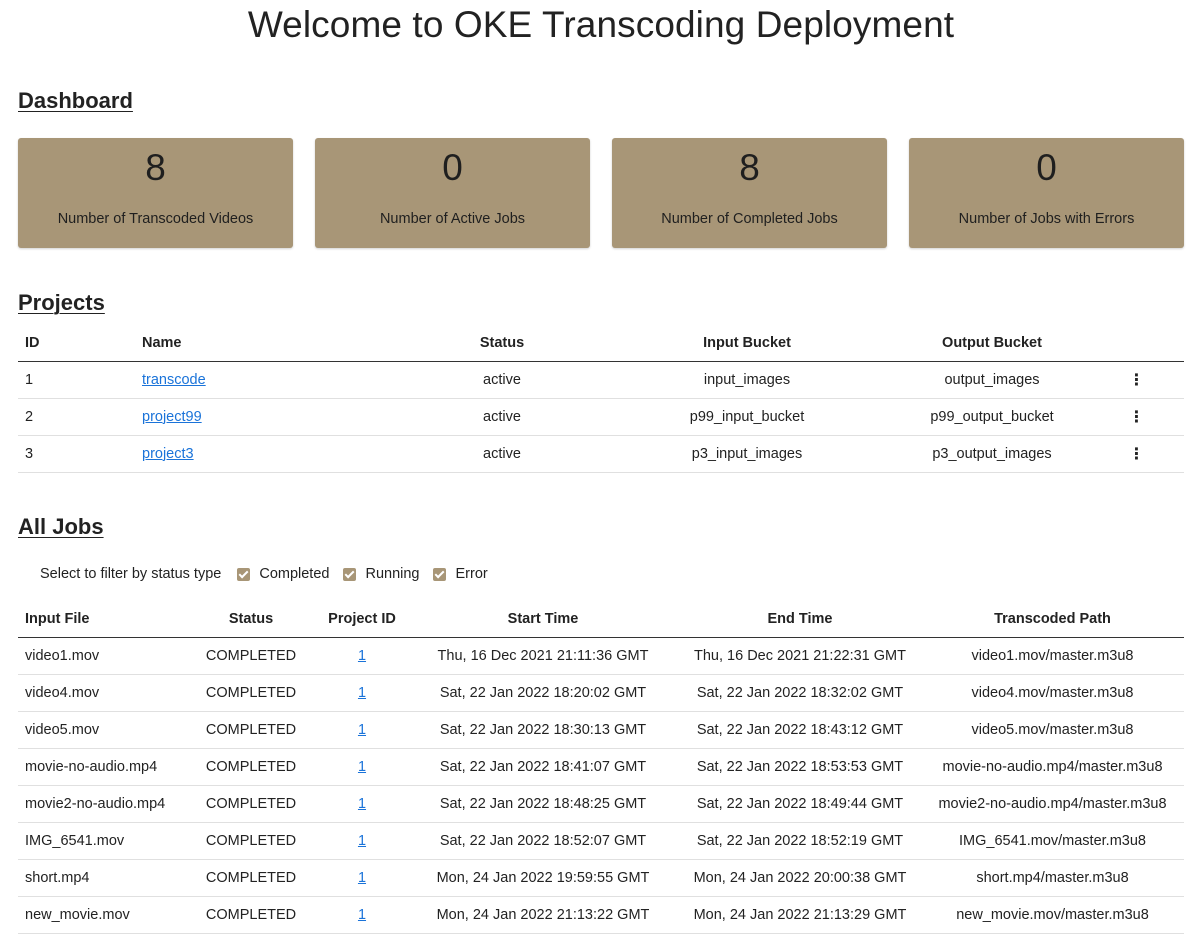  Describe the element at coordinates (294, 574) in the screenshot. I see `filter-option-label: Completed` at that location.